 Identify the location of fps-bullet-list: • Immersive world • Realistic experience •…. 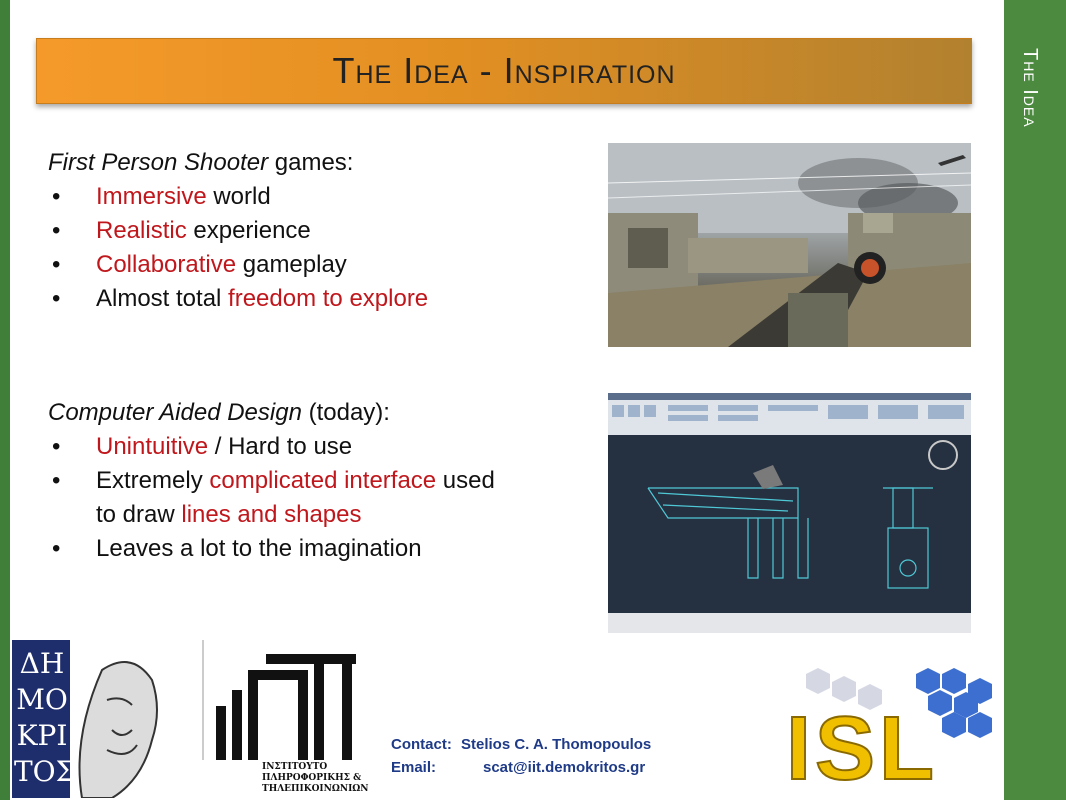
(238, 248).